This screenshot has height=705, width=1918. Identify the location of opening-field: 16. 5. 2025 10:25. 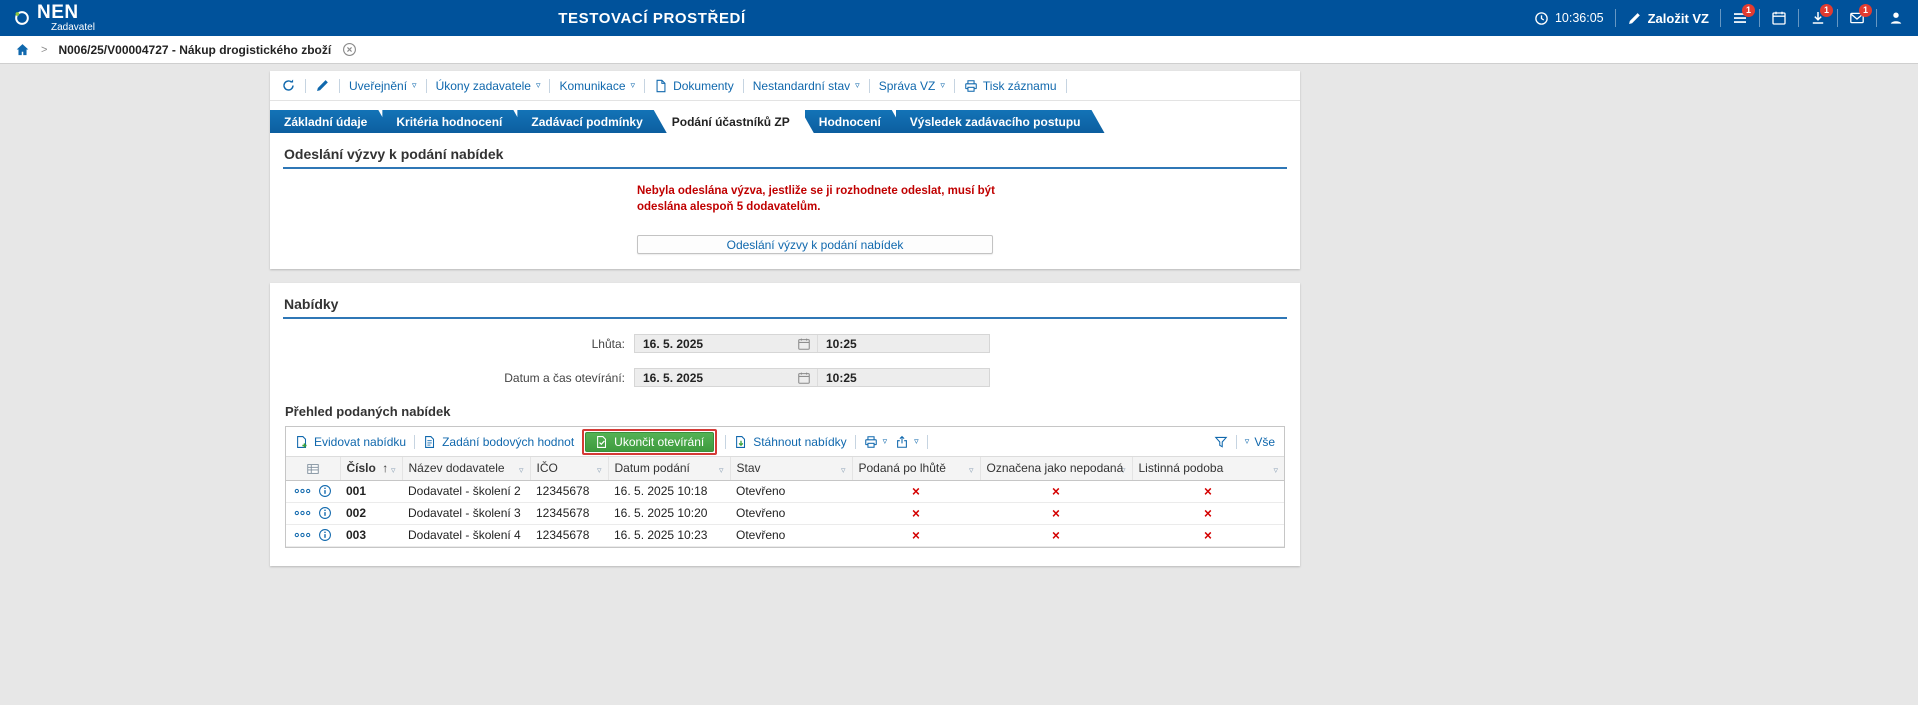
(812, 378).